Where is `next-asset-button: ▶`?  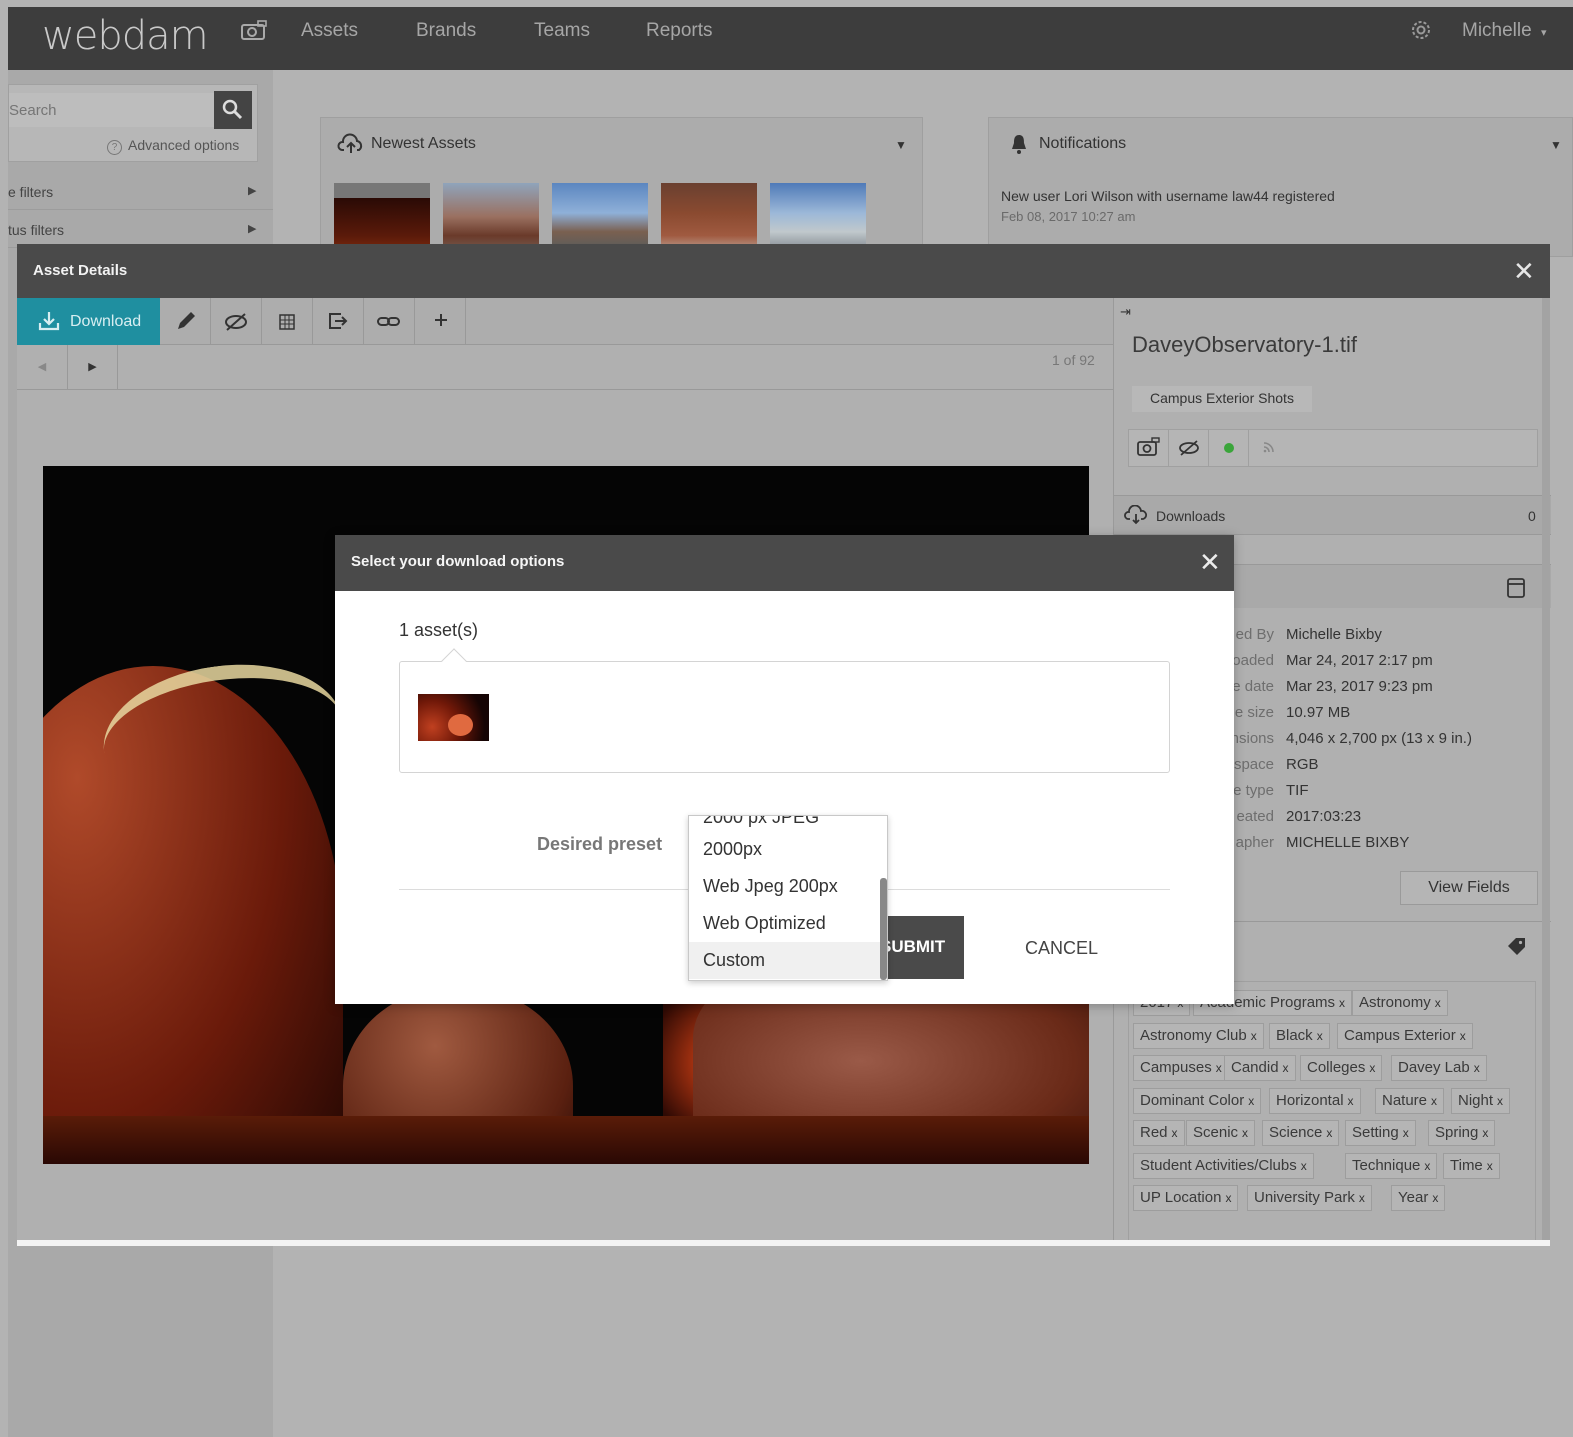
next-asset-button: ▶ is located at coordinates (93, 367).